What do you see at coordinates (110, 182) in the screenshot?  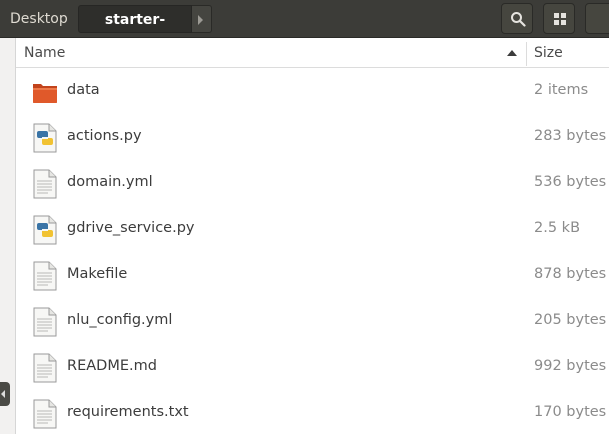 I see `file-name: domain.yml` at bounding box center [110, 182].